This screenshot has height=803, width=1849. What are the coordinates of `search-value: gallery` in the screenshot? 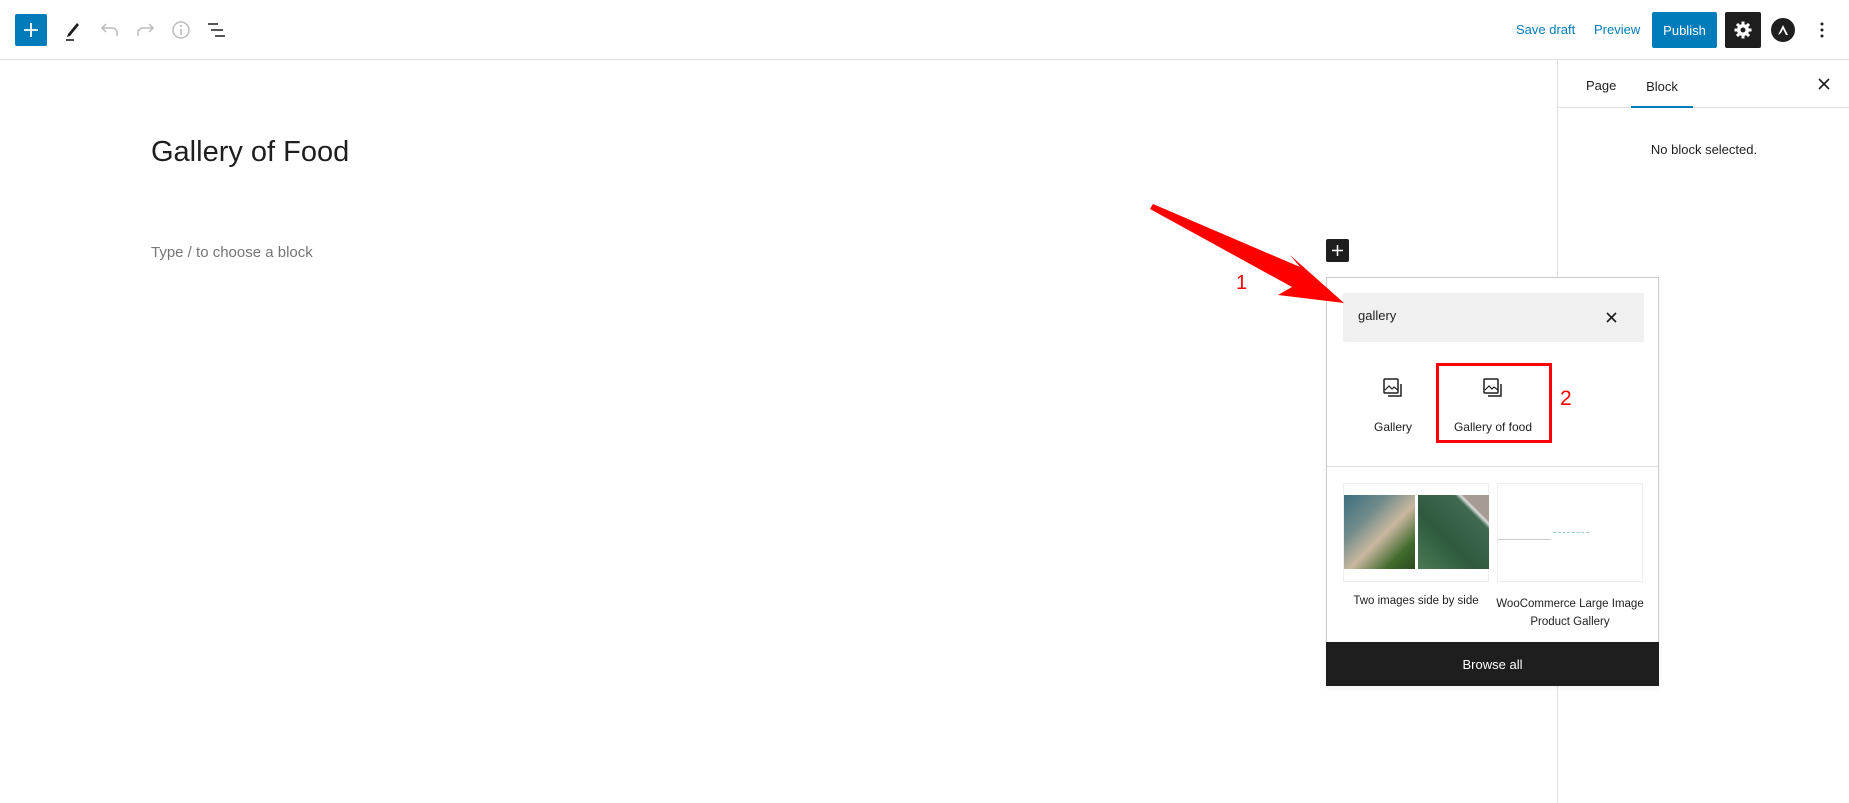 It's located at (1377, 315).